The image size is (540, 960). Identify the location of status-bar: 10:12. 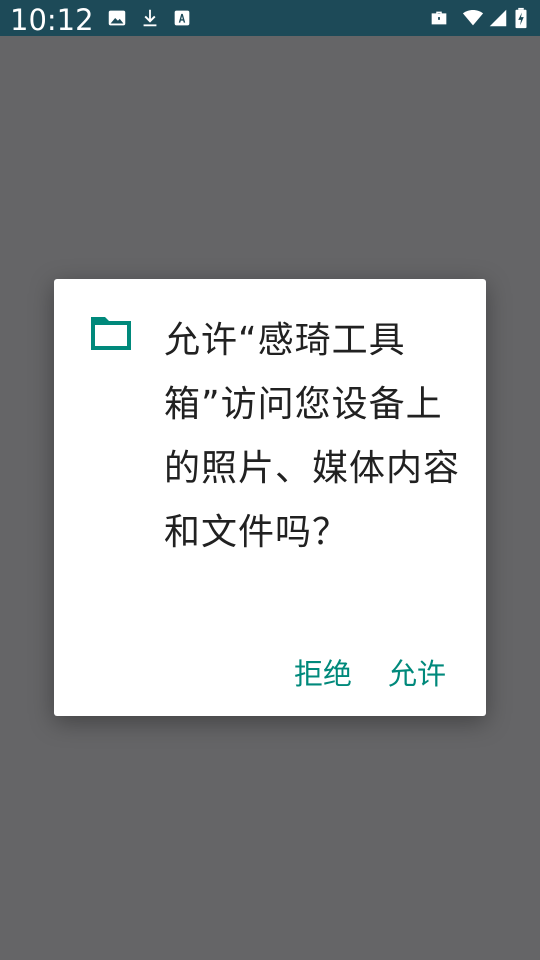
(270, 18).